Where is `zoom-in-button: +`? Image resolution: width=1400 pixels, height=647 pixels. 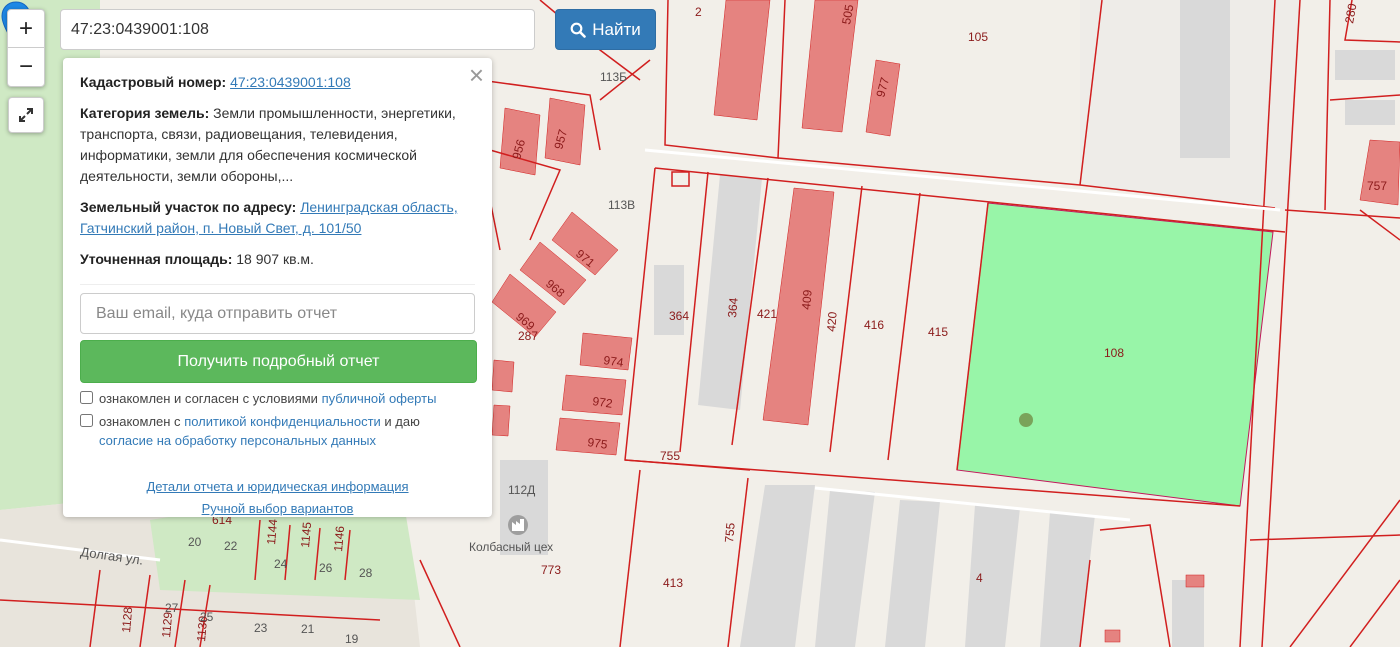
zoom-in-button: + is located at coordinates (26, 28).